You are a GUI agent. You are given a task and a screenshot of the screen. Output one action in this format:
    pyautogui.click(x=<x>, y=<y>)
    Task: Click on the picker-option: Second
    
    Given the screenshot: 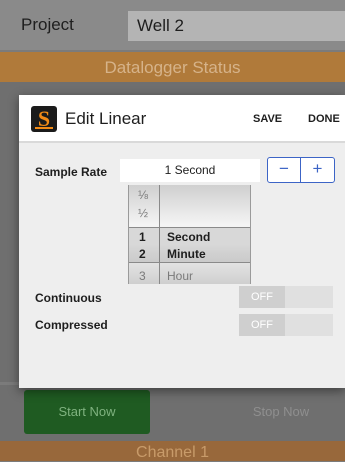 What is the action you would take?
    pyautogui.click(x=188, y=237)
    